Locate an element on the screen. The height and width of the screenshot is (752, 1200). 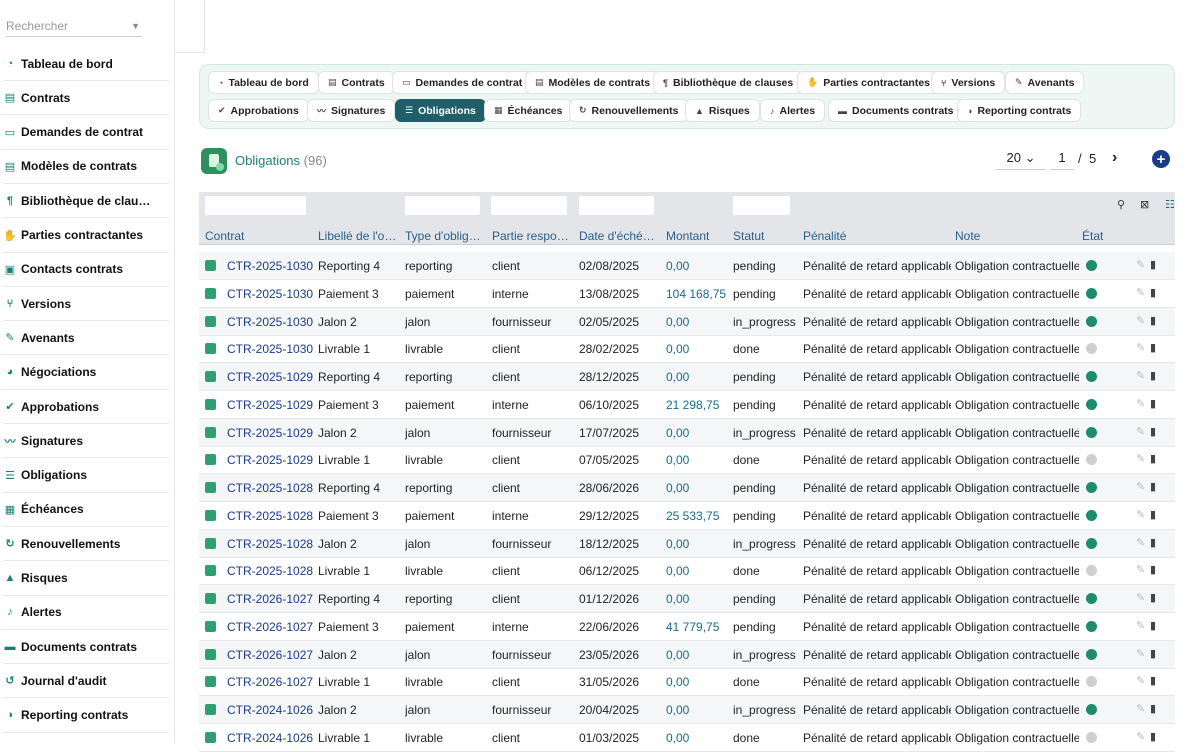
tab: ⑂ Versions is located at coordinates (968, 82).